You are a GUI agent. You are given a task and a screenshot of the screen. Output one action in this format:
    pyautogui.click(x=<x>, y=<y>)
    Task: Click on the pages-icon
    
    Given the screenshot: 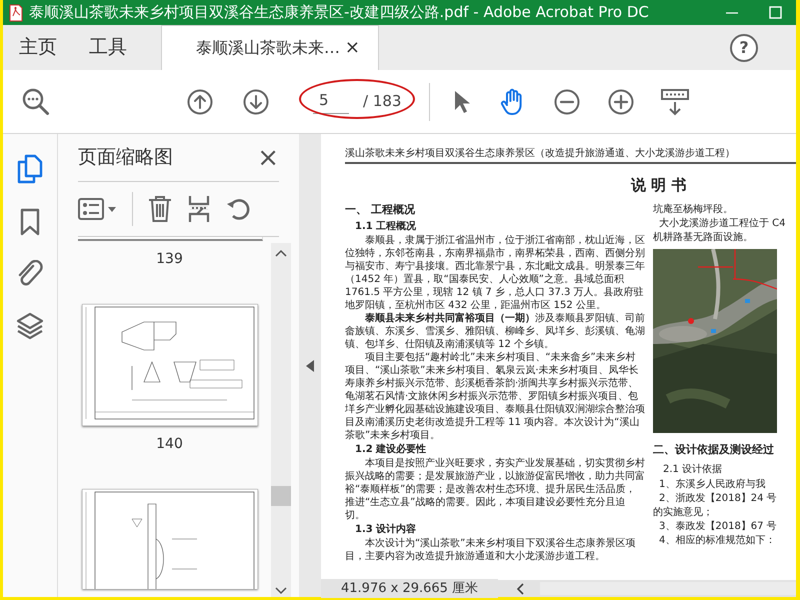 What is the action you would take?
    pyautogui.click(x=30, y=169)
    